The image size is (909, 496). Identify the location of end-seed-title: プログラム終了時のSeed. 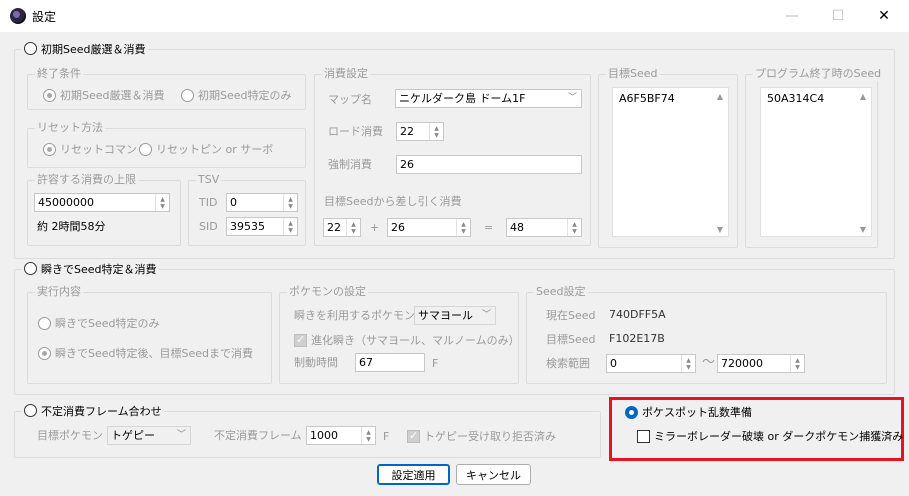
(818, 74).